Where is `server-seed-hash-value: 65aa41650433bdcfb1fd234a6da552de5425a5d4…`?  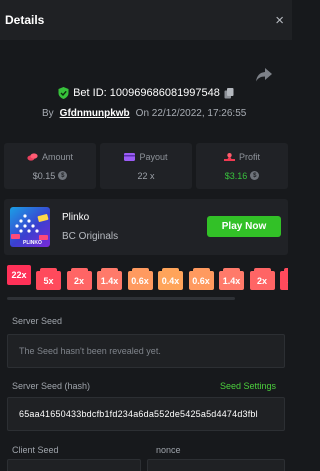 server-seed-hash-value: 65aa41650433bdcfb1fd234a6da552de5425a5d4… is located at coordinates (138, 414).